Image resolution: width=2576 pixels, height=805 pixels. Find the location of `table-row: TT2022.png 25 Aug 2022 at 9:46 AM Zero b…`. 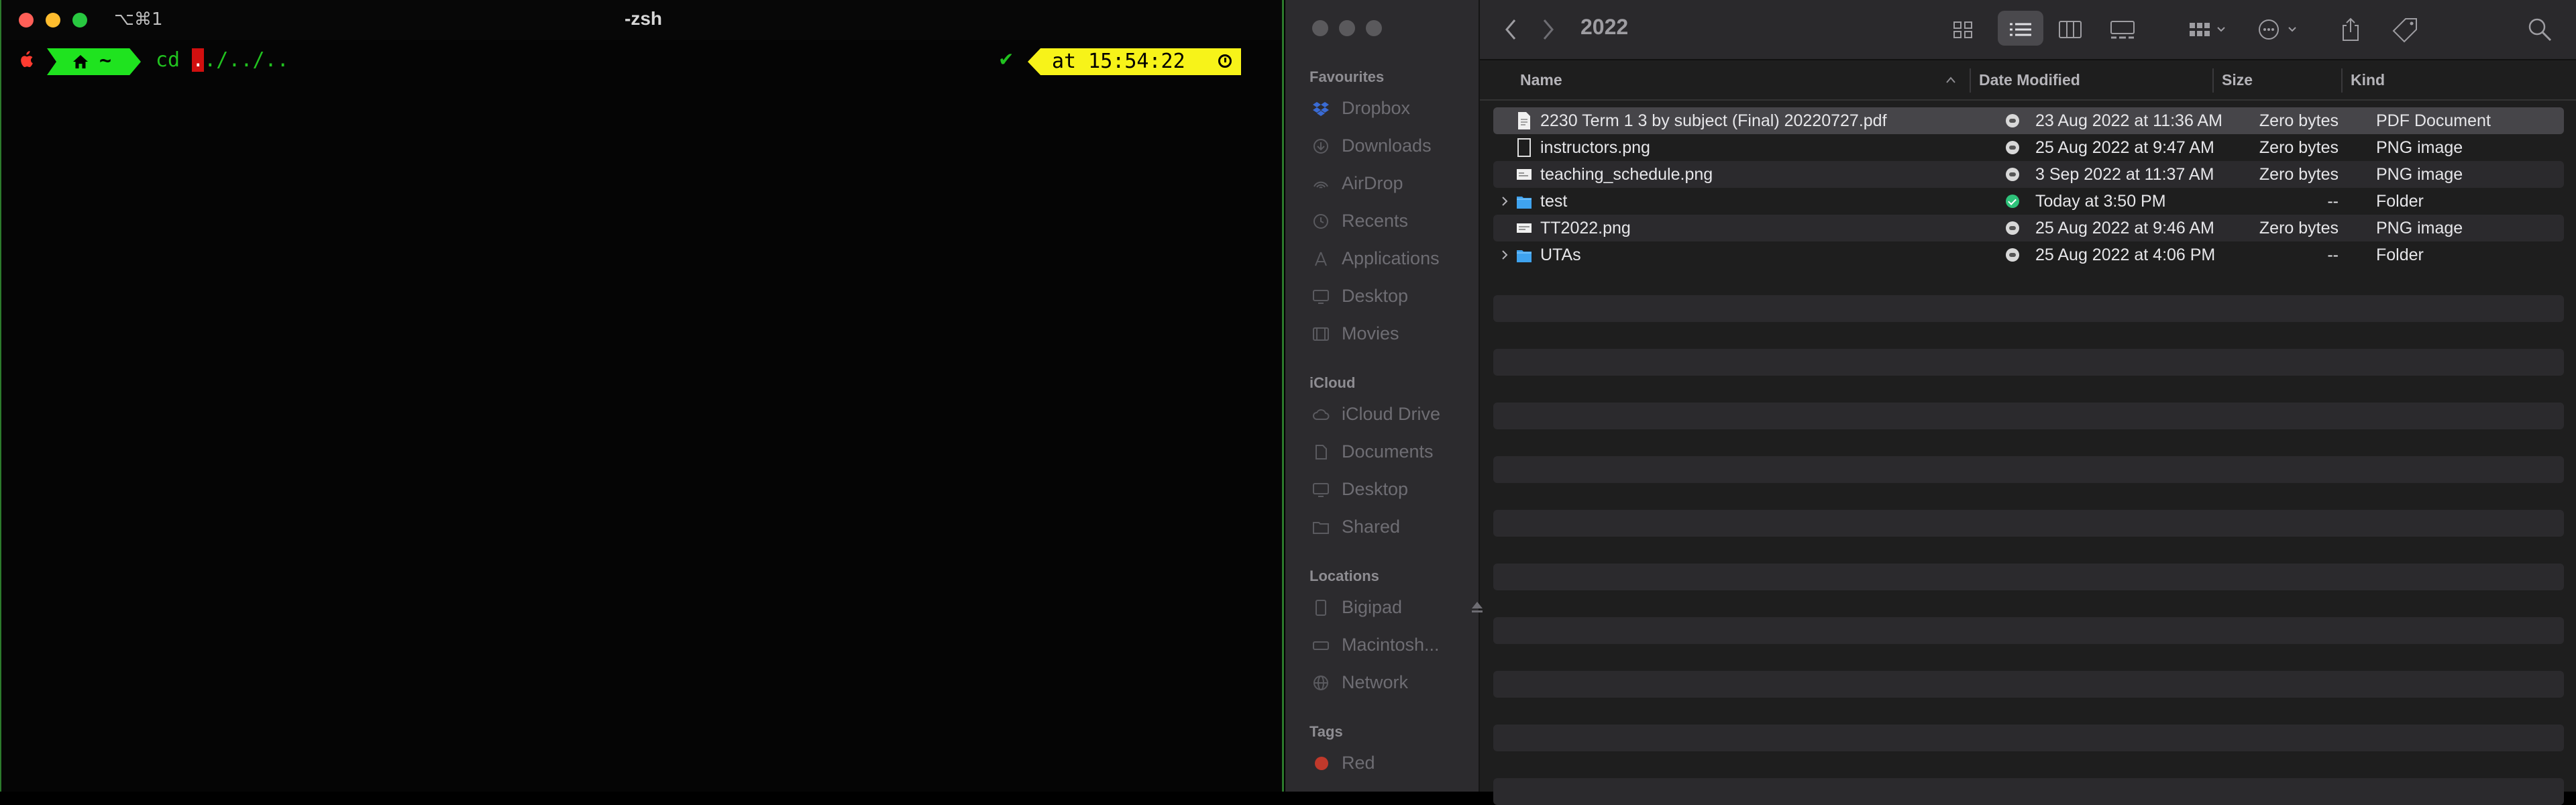

table-row: TT2022.png 25 Aug 2022 at 9:46 AM Zero b… is located at coordinates (2028, 228).